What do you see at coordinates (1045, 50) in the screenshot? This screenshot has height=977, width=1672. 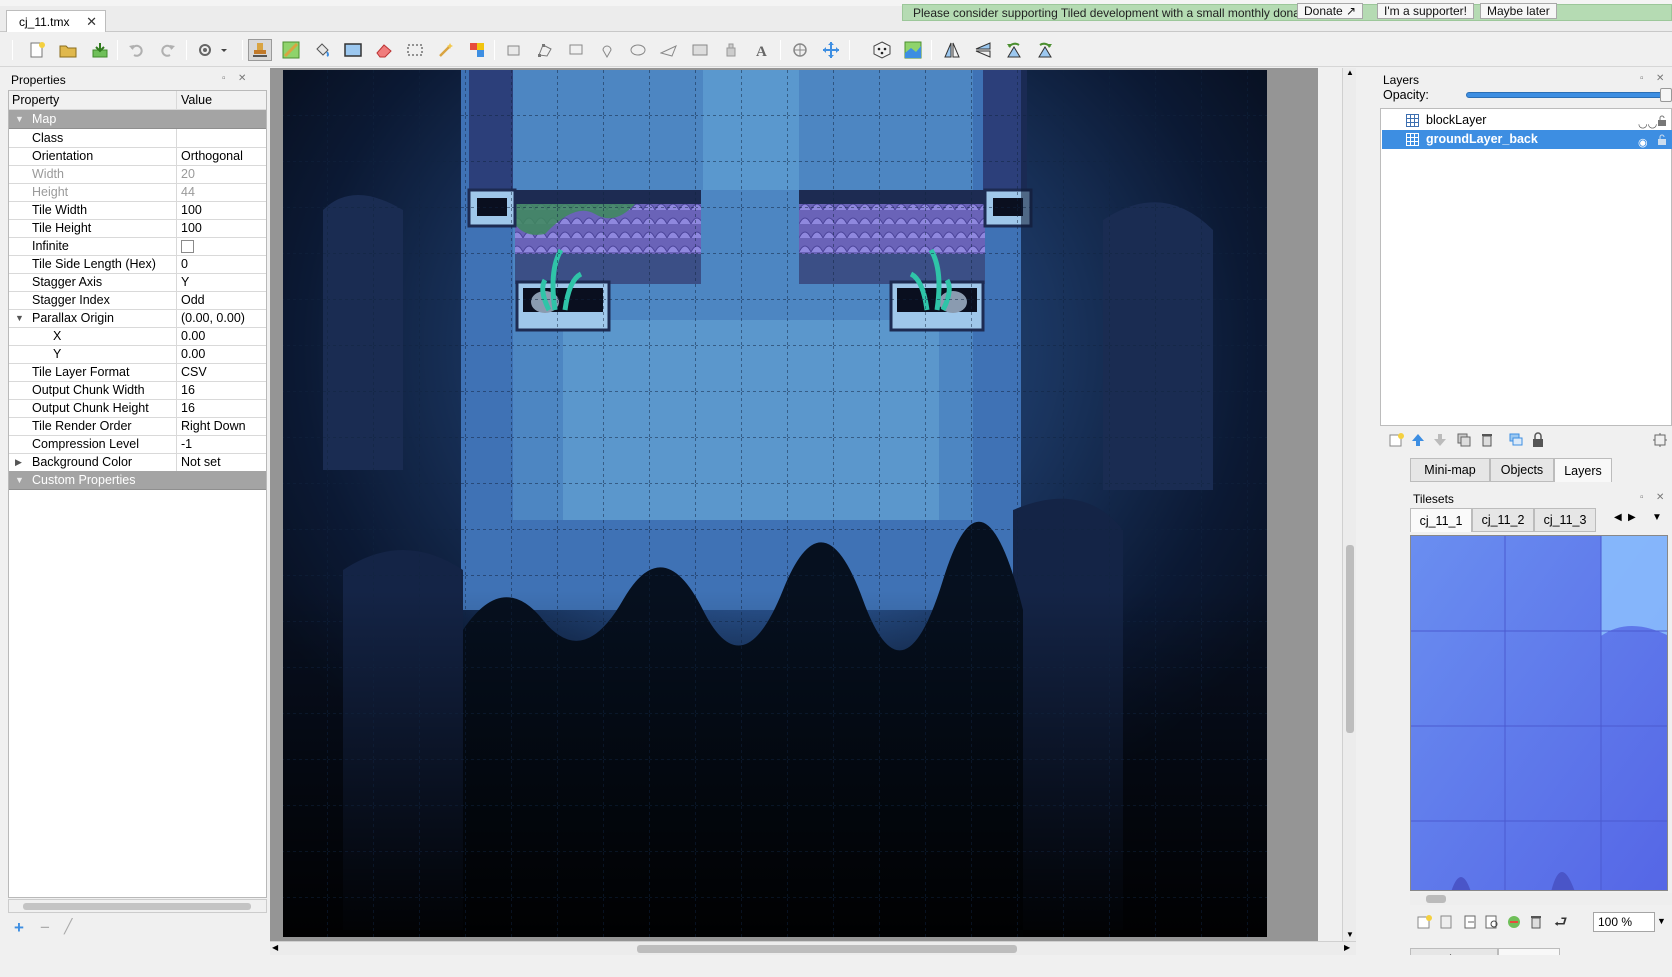 I see `rotate-right-icon` at bounding box center [1045, 50].